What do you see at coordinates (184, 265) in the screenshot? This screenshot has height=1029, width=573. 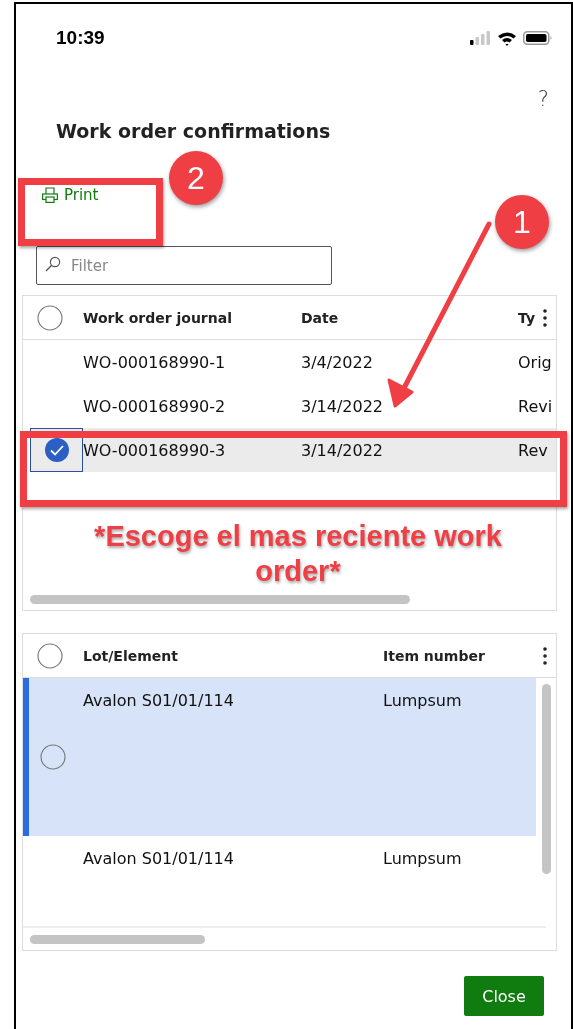 I see `filter-field: Filter` at bounding box center [184, 265].